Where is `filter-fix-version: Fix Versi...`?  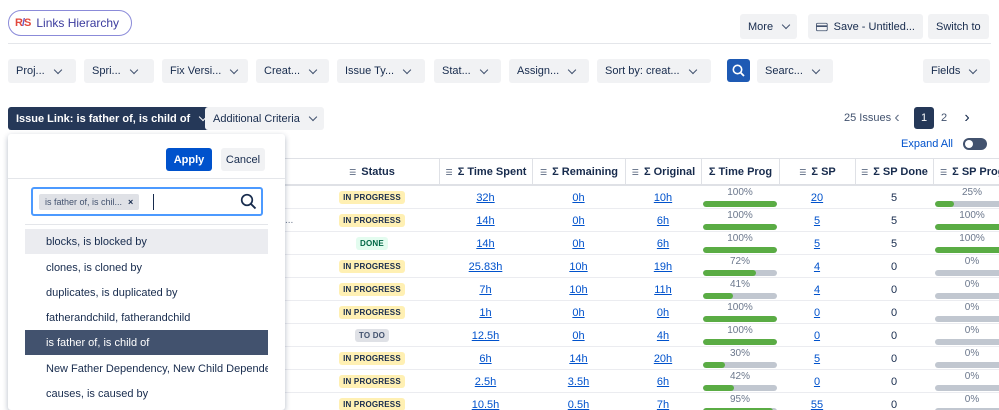
filter-fix-version: Fix Versi... is located at coordinates (205, 71).